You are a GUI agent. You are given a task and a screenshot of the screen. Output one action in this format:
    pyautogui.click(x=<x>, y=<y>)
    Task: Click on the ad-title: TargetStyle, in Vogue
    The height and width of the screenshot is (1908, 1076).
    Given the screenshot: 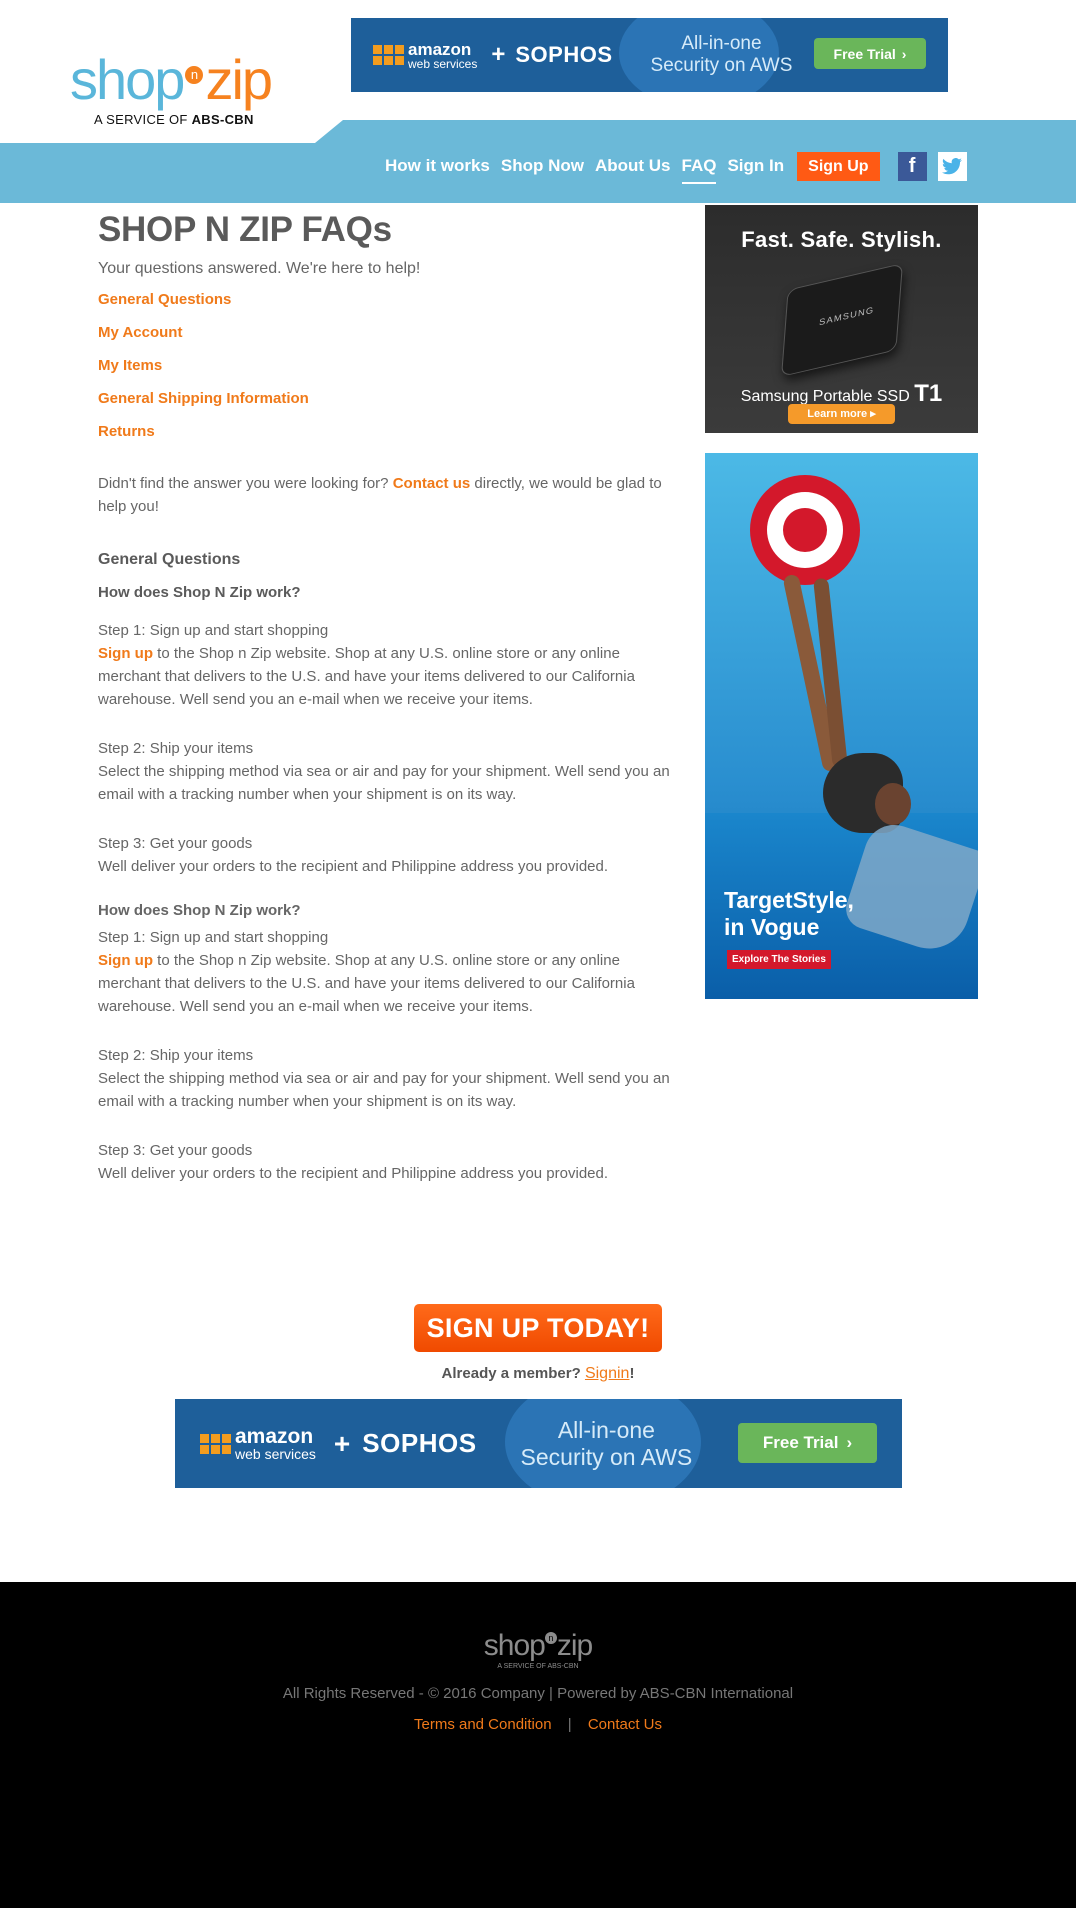 What is the action you would take?
    pyautogui.click(x=789, y=913)
    